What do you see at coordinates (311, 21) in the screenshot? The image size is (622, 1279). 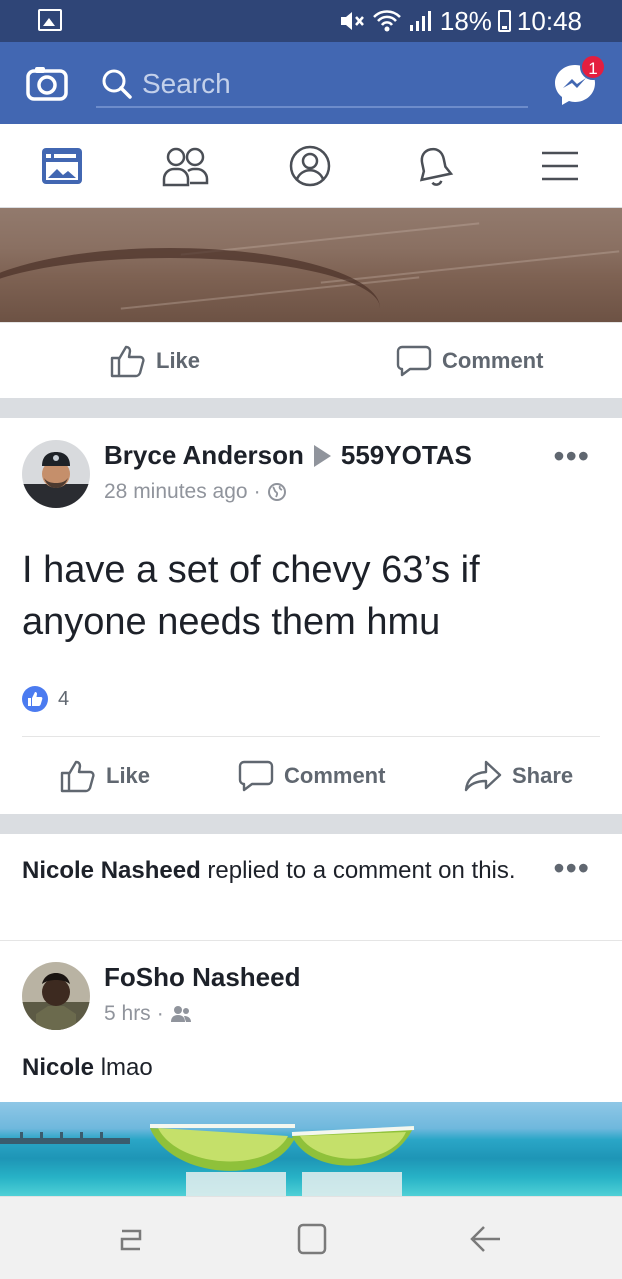 I see `status-bar: 18% 10:48` at bounding box center [311, 21].